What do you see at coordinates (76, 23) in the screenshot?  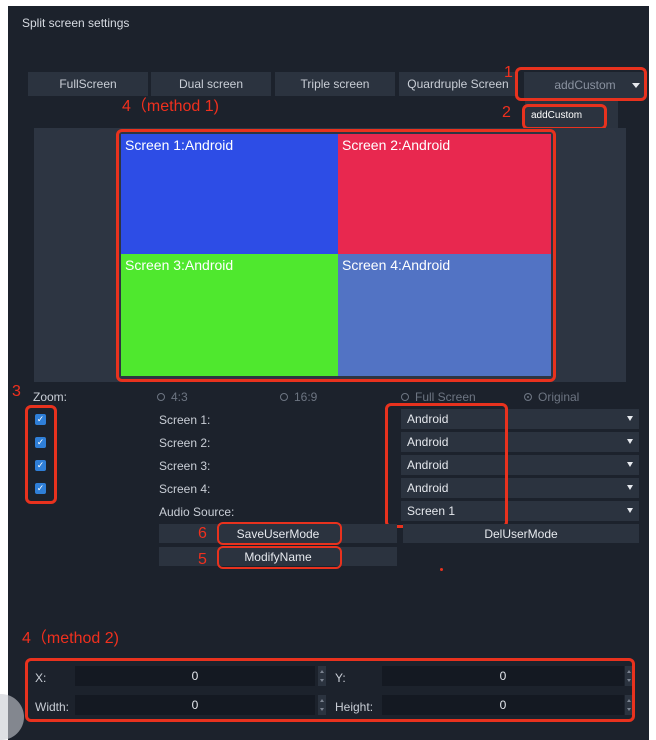 I see `window-title: Split screen settings` at bounding box center [76, 23].